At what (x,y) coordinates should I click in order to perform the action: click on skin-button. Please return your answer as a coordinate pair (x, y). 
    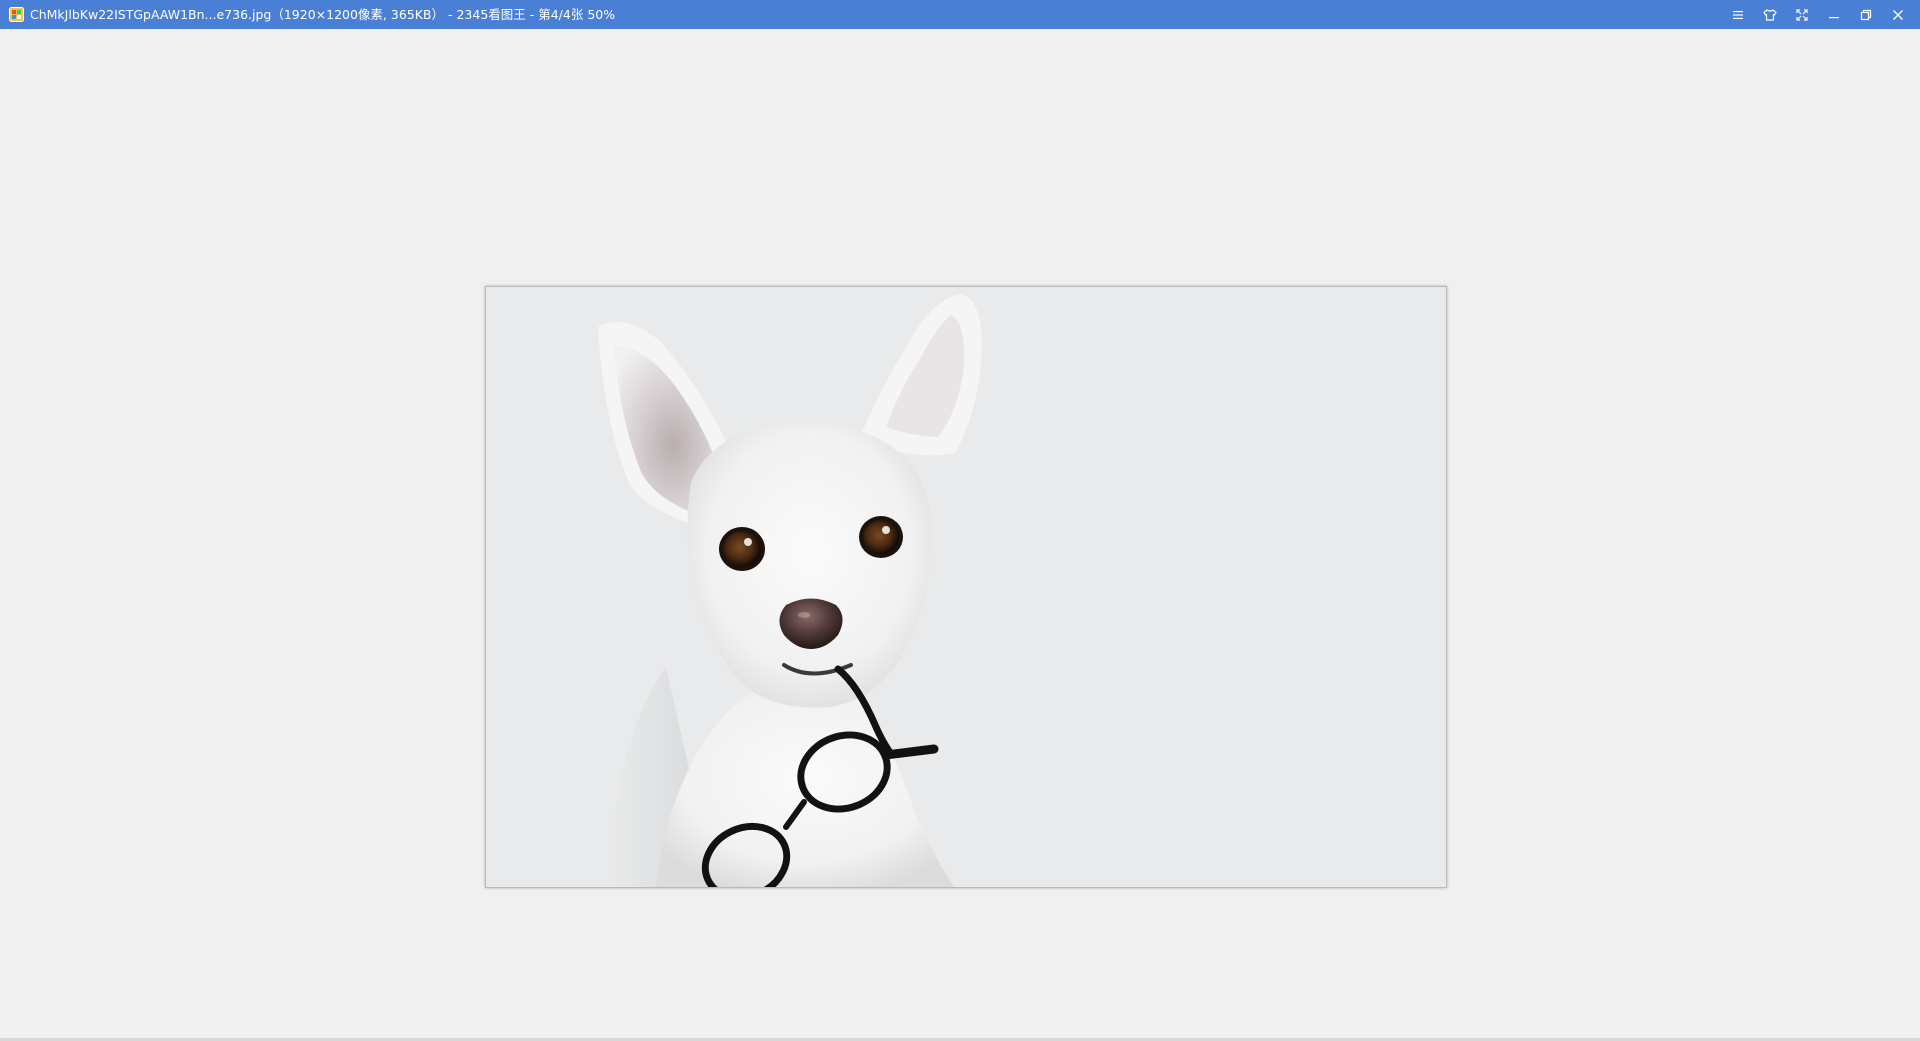
    Looking at the image, I should click on (1770, 14).